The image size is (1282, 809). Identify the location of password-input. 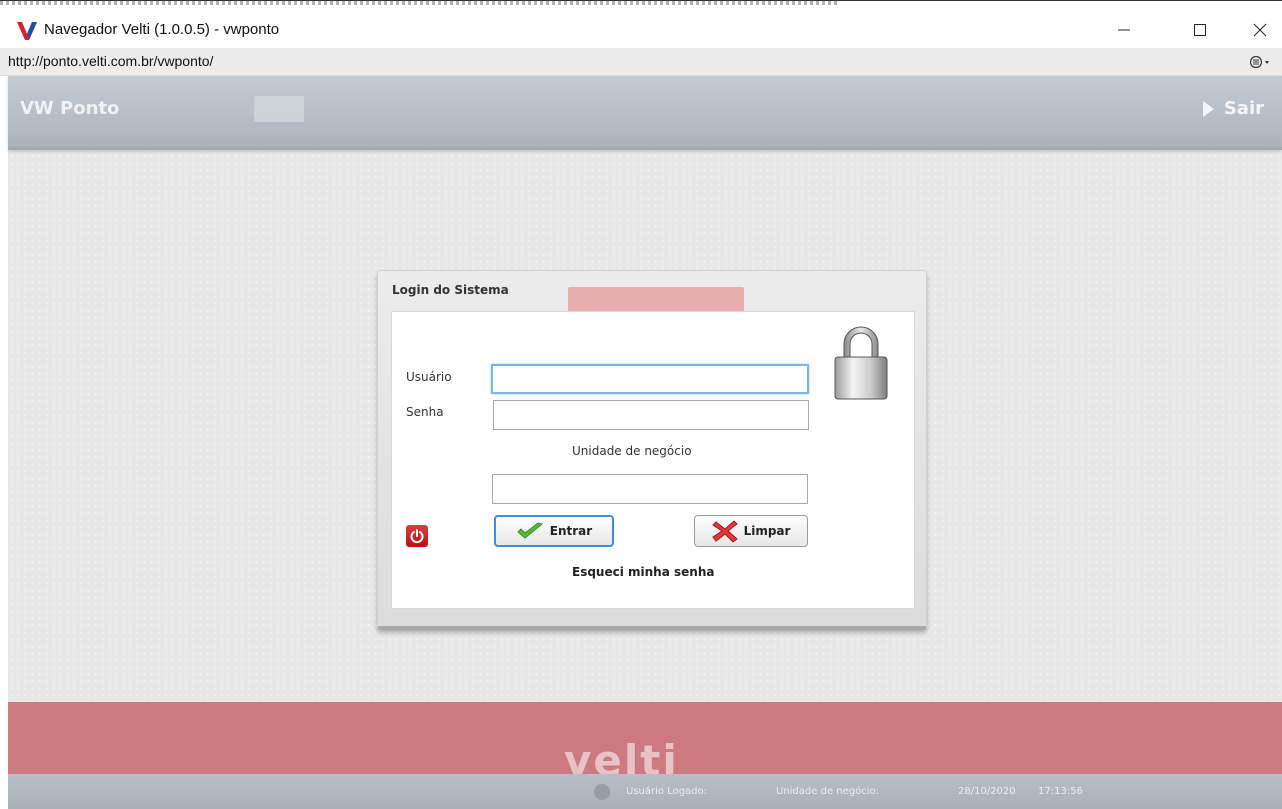
(651, 415).